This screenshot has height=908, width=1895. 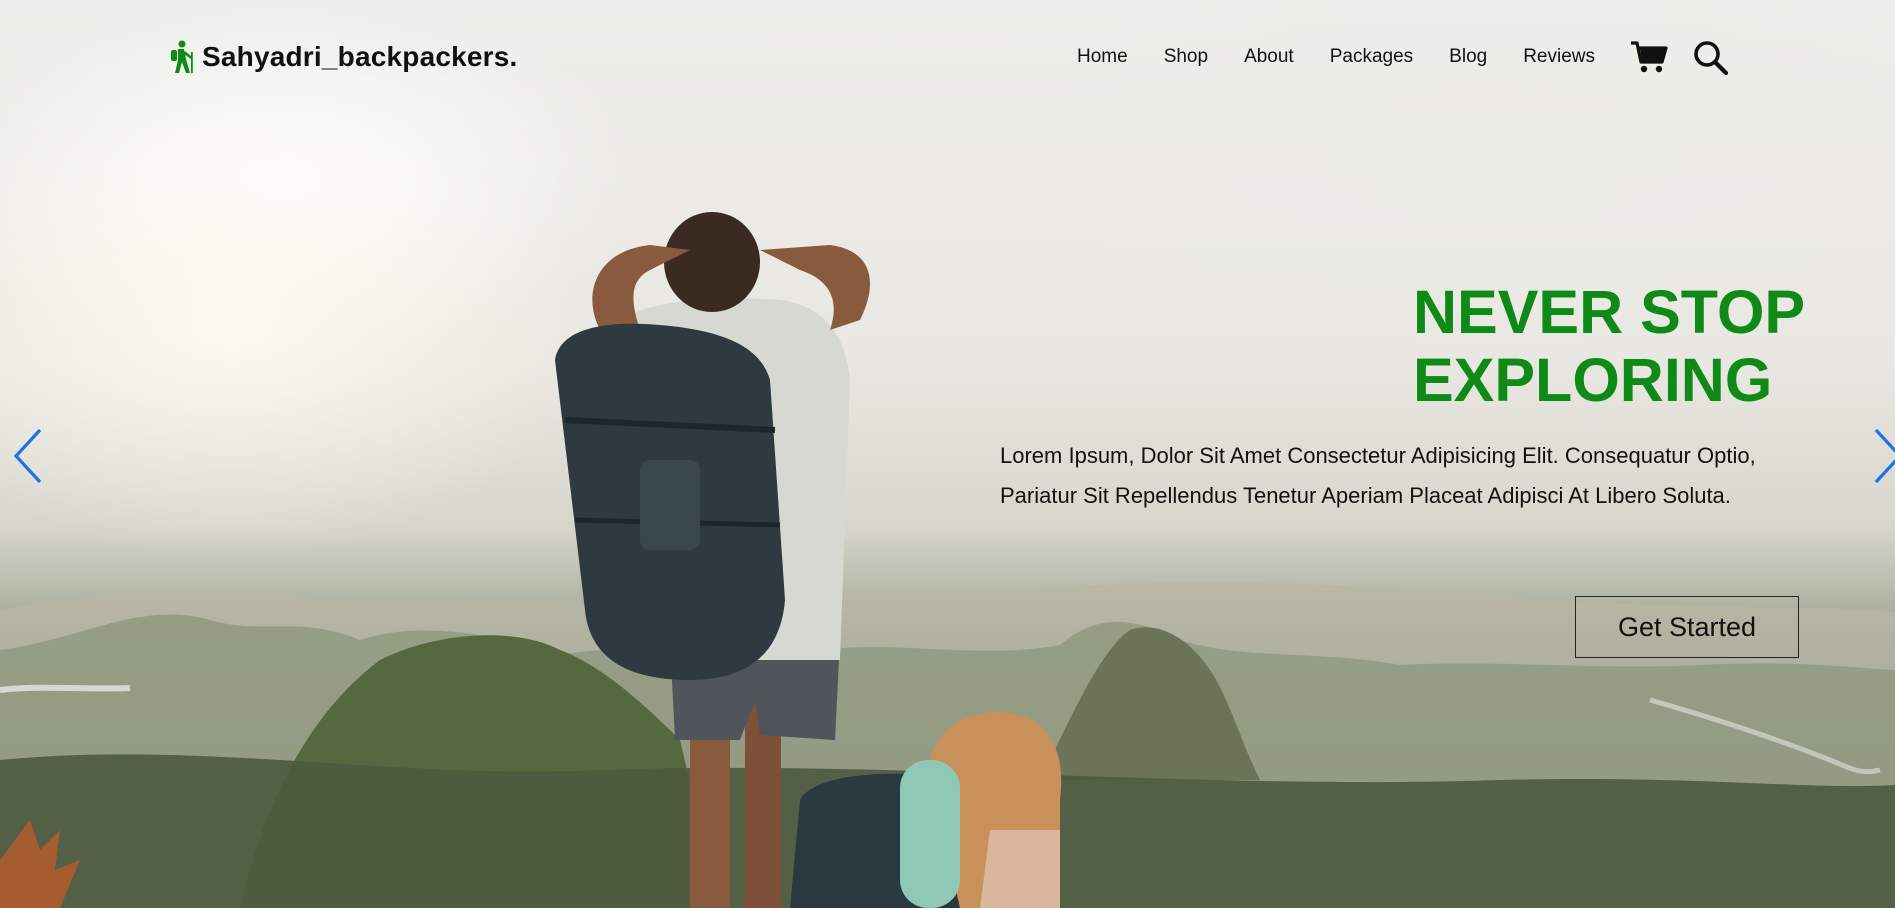 I want to click on brand-logo: Sahyadri_backpackers., so click(x=343, y=57).